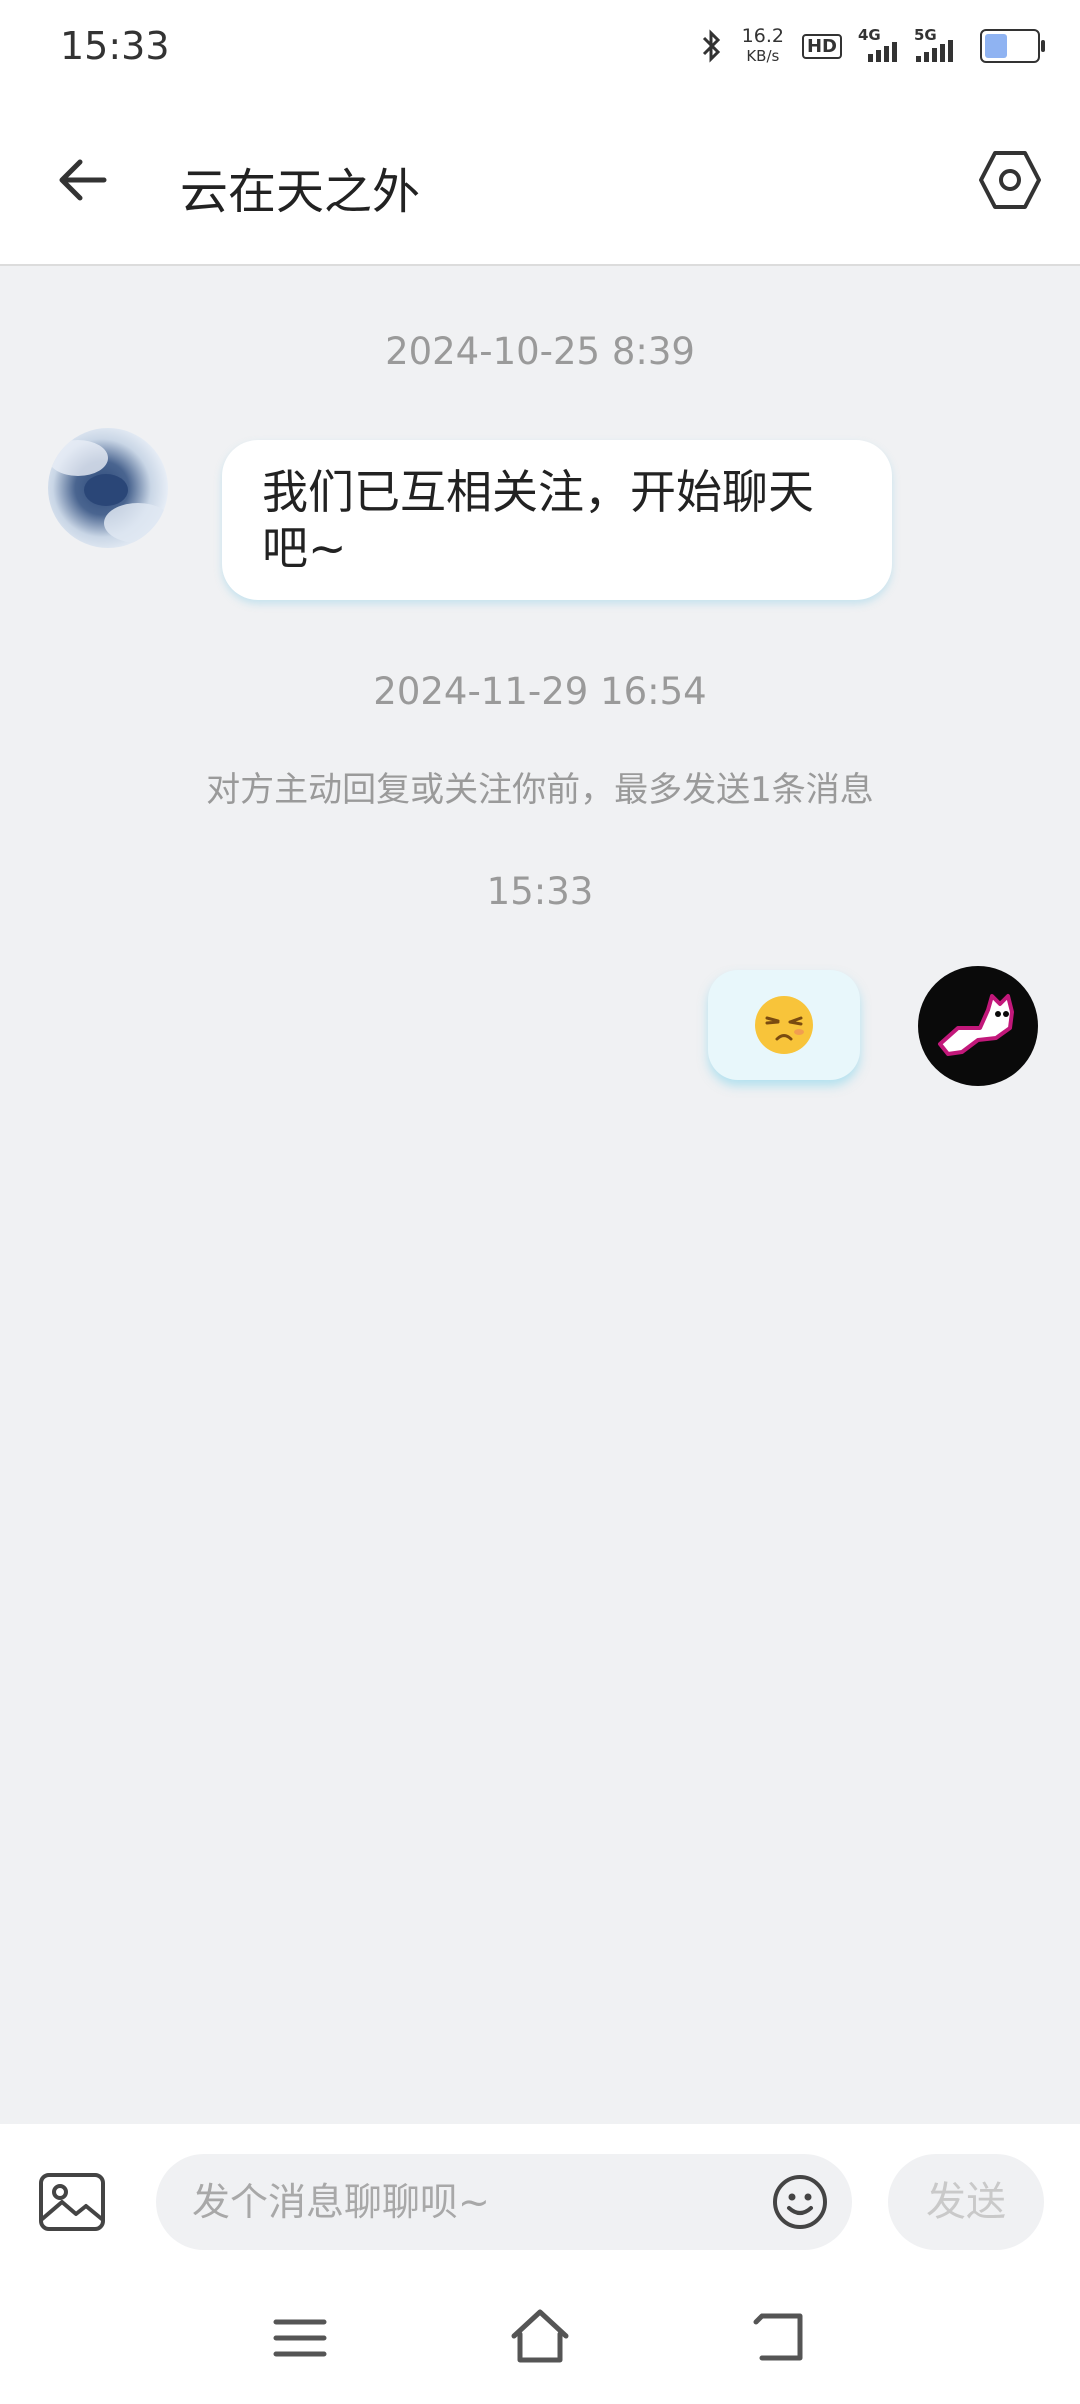  Describe the element at coordinates (1010, 180) in the screenshot. I see `settings-hex-icon` at that location.